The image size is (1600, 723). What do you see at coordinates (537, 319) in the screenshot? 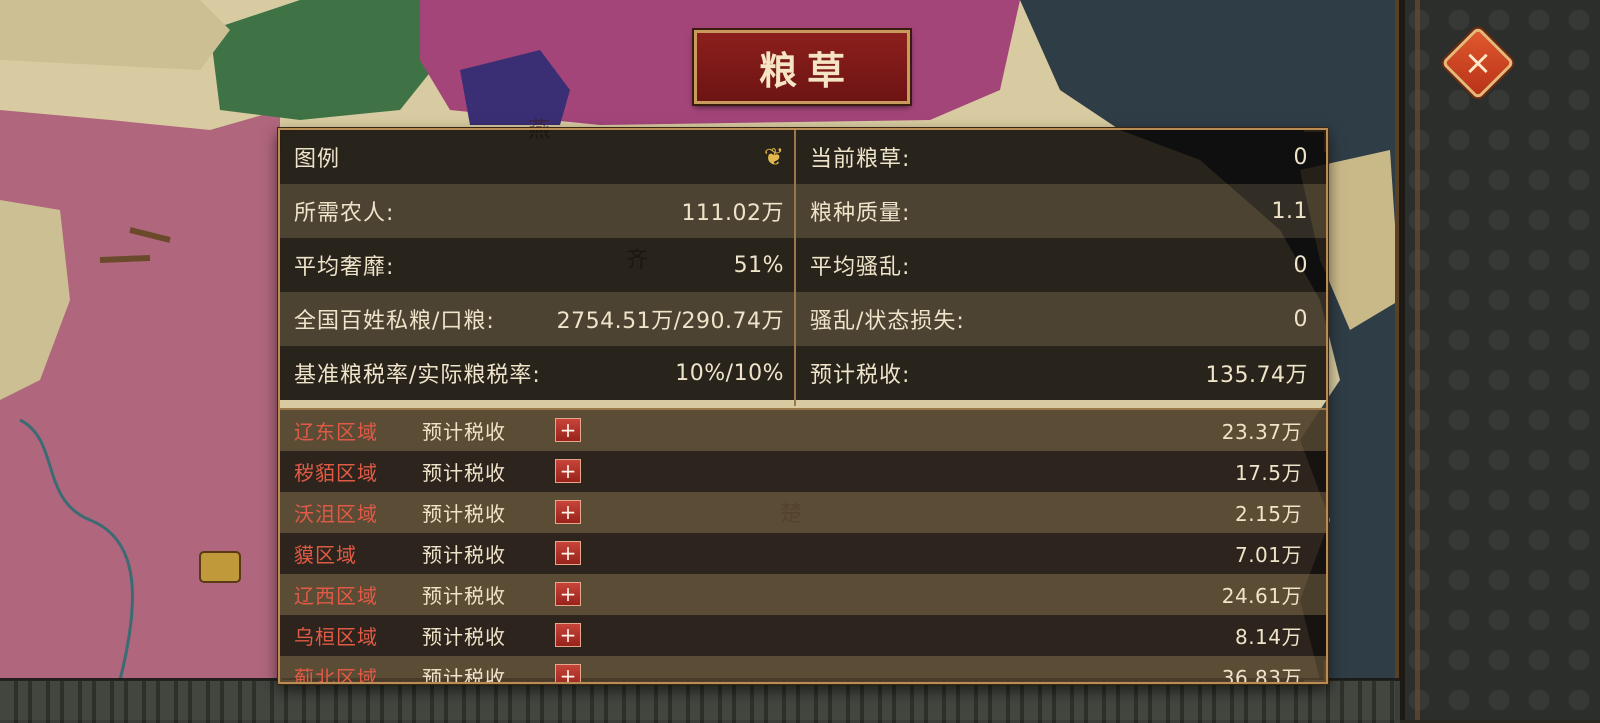
I see `stat-row: 全国百姓私粮/口粮: 2754.51万/290.74万` at bounding box center [537, 319].